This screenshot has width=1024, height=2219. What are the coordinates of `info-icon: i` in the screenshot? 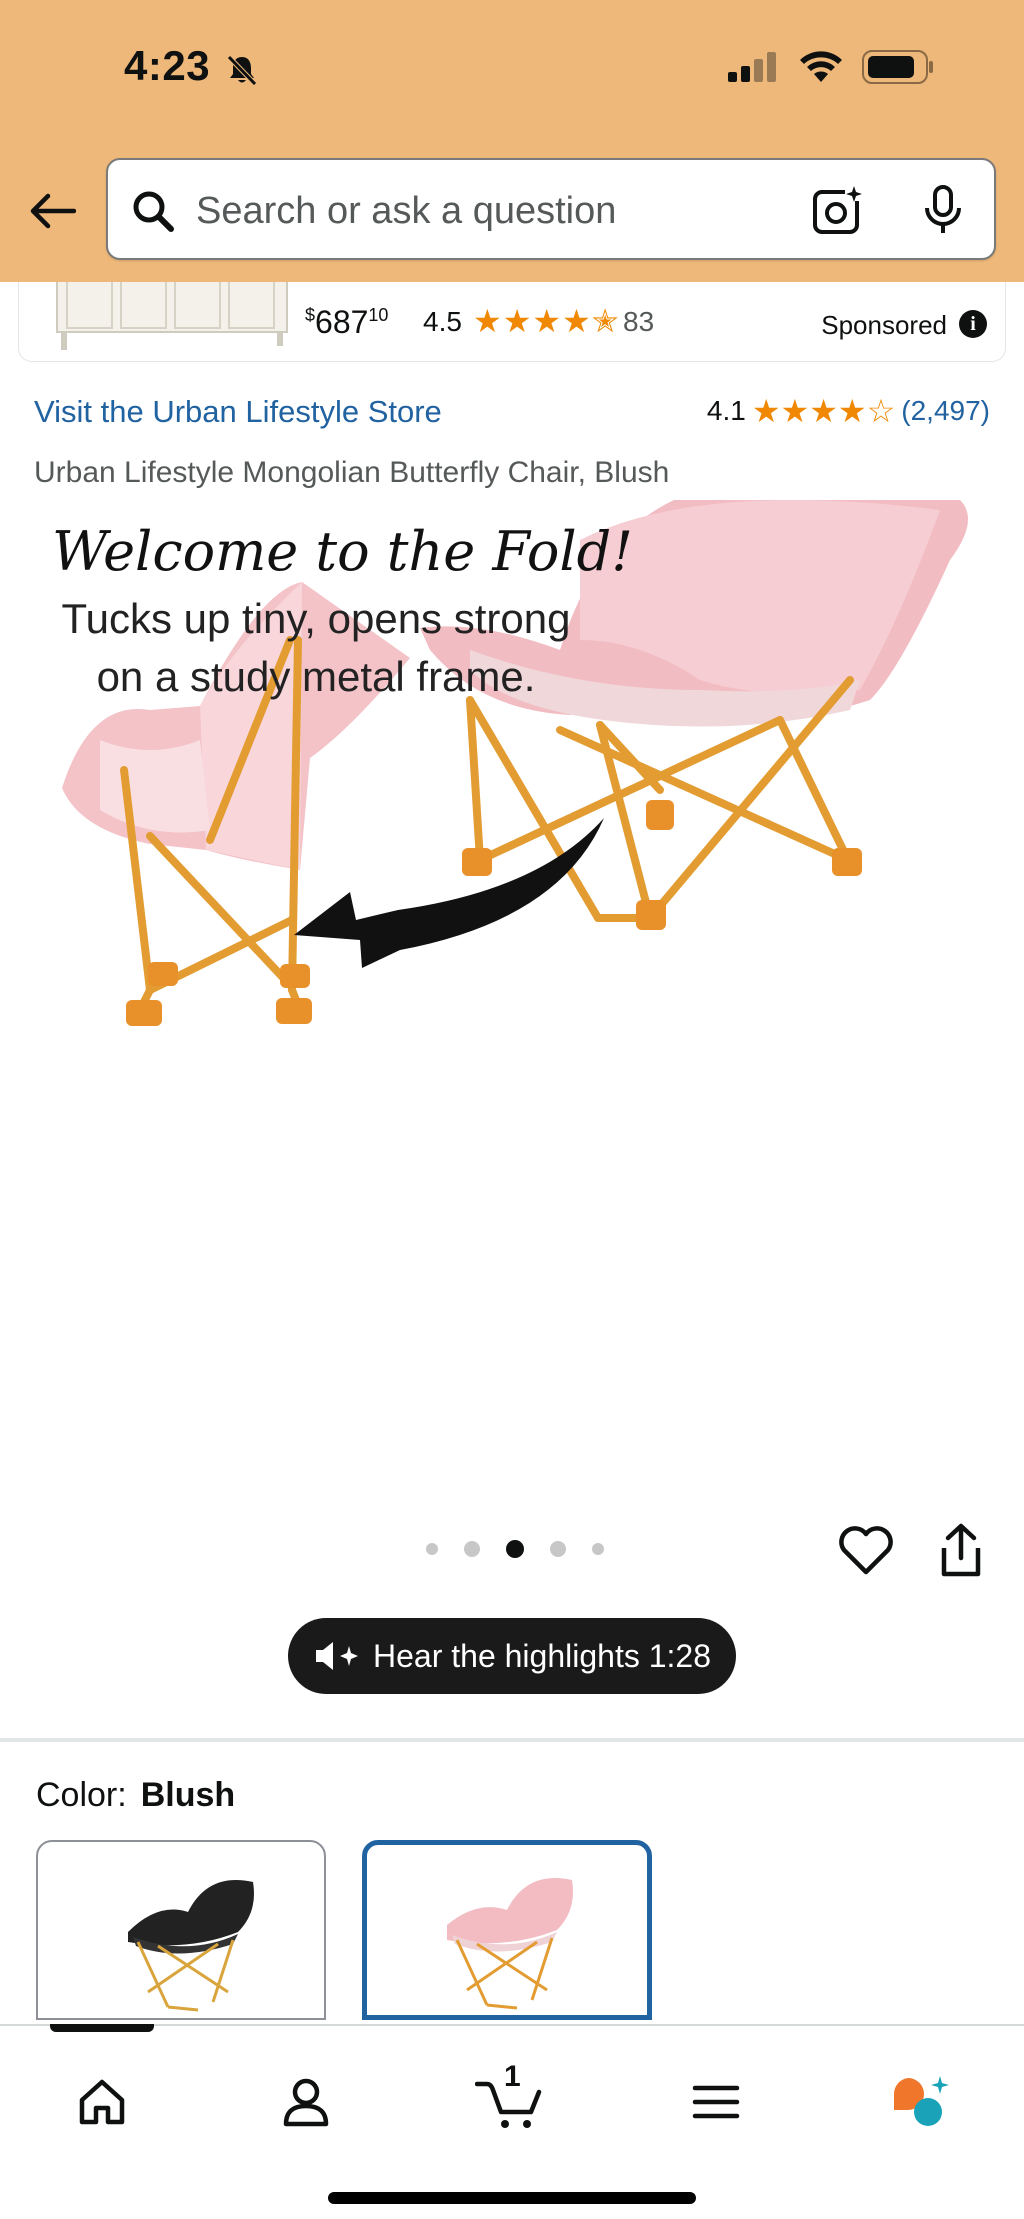 It's located at (973, 324).